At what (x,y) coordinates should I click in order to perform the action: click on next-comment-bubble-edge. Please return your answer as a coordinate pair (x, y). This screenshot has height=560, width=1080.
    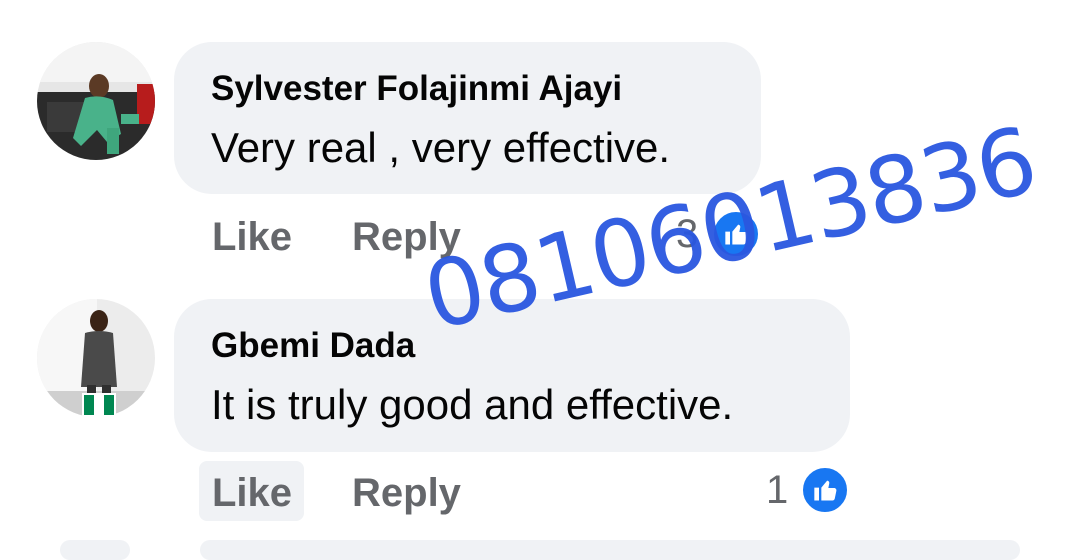
    Looking at the image, I should click on (610, 550).